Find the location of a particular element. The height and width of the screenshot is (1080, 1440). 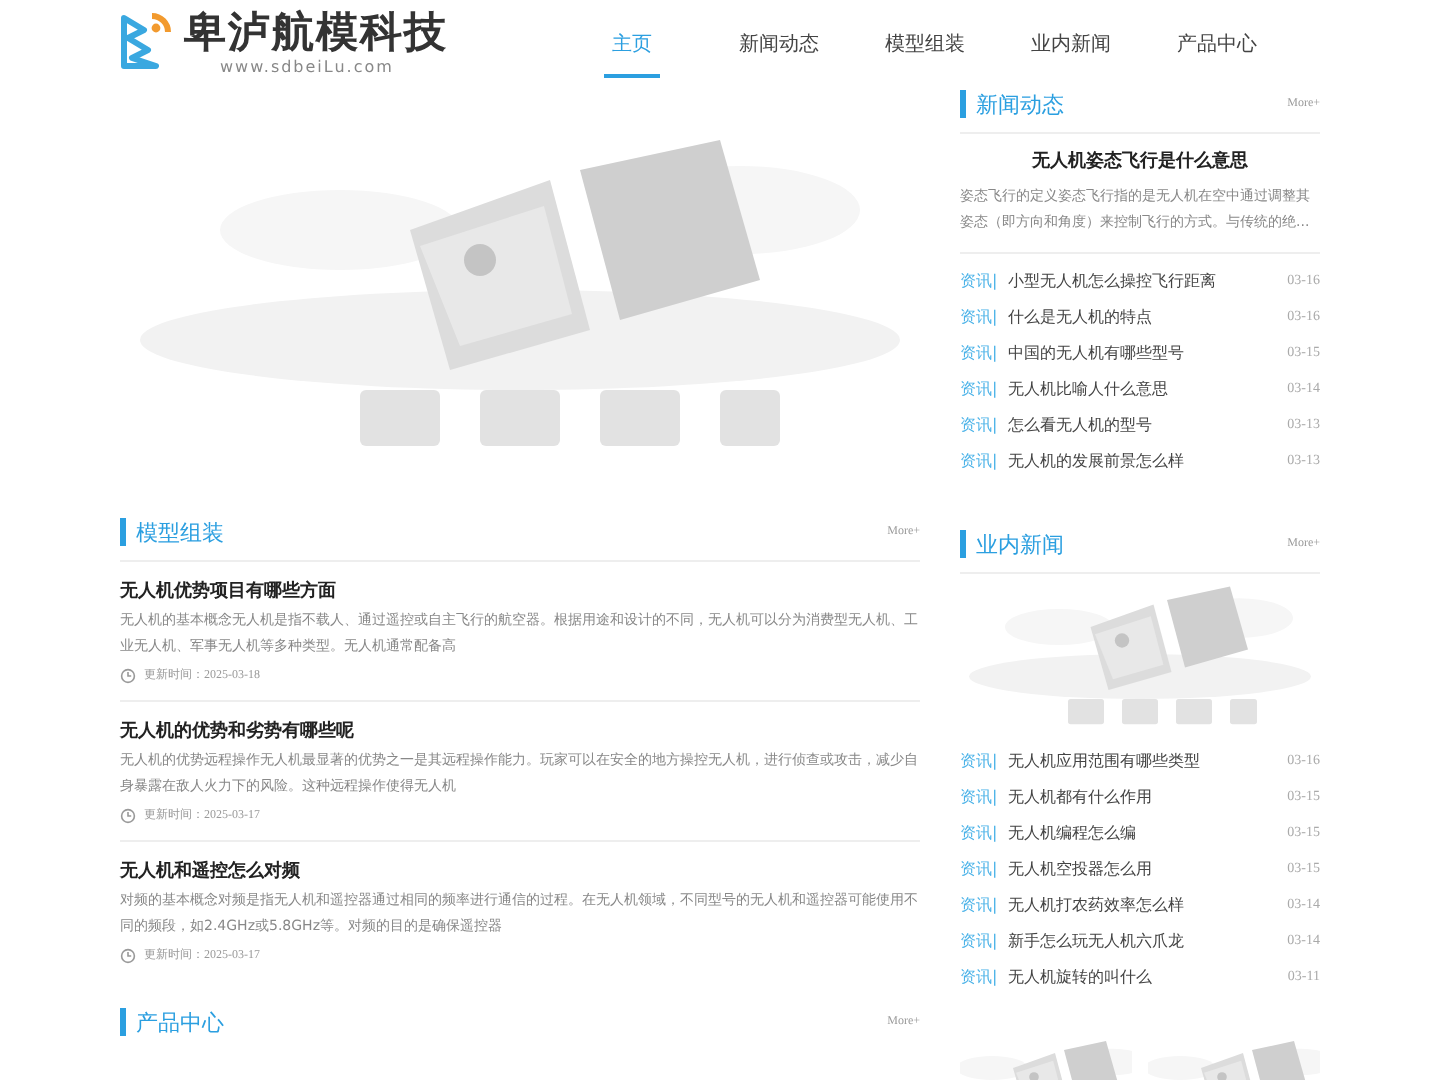

section-title: 业内新闻 is located at coordinates (1020, 544).